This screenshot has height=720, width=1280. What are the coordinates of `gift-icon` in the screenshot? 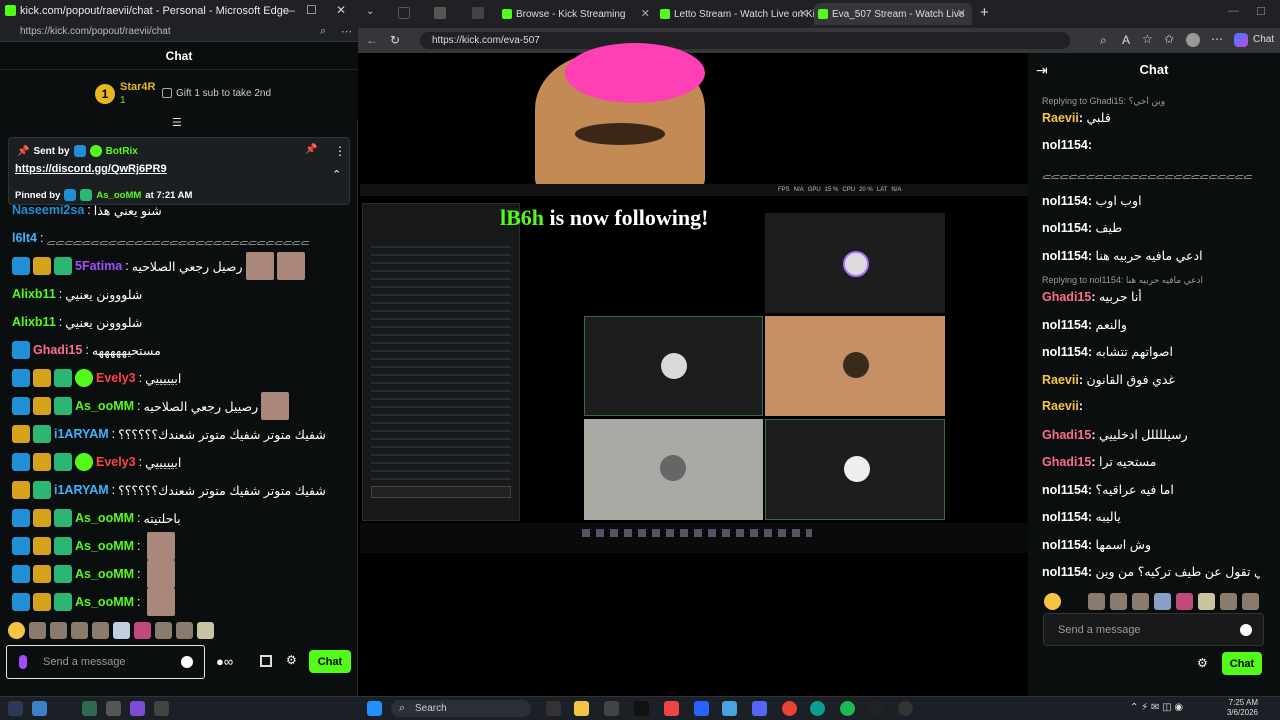 It's located at (266, 661).